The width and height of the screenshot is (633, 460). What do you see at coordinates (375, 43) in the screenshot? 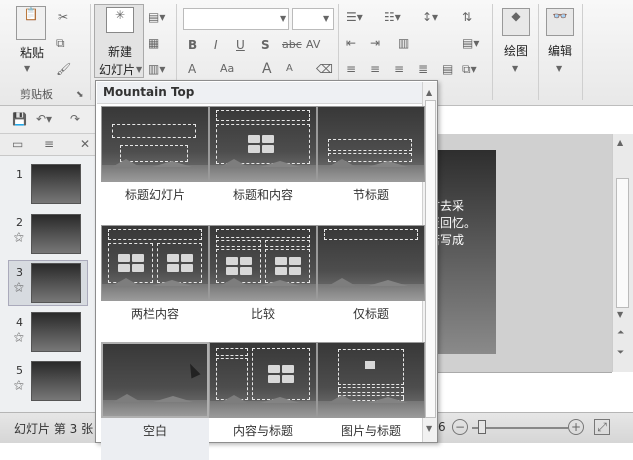
I see `increase-indent-icon: ⇥` at bounding box center [375, 43].